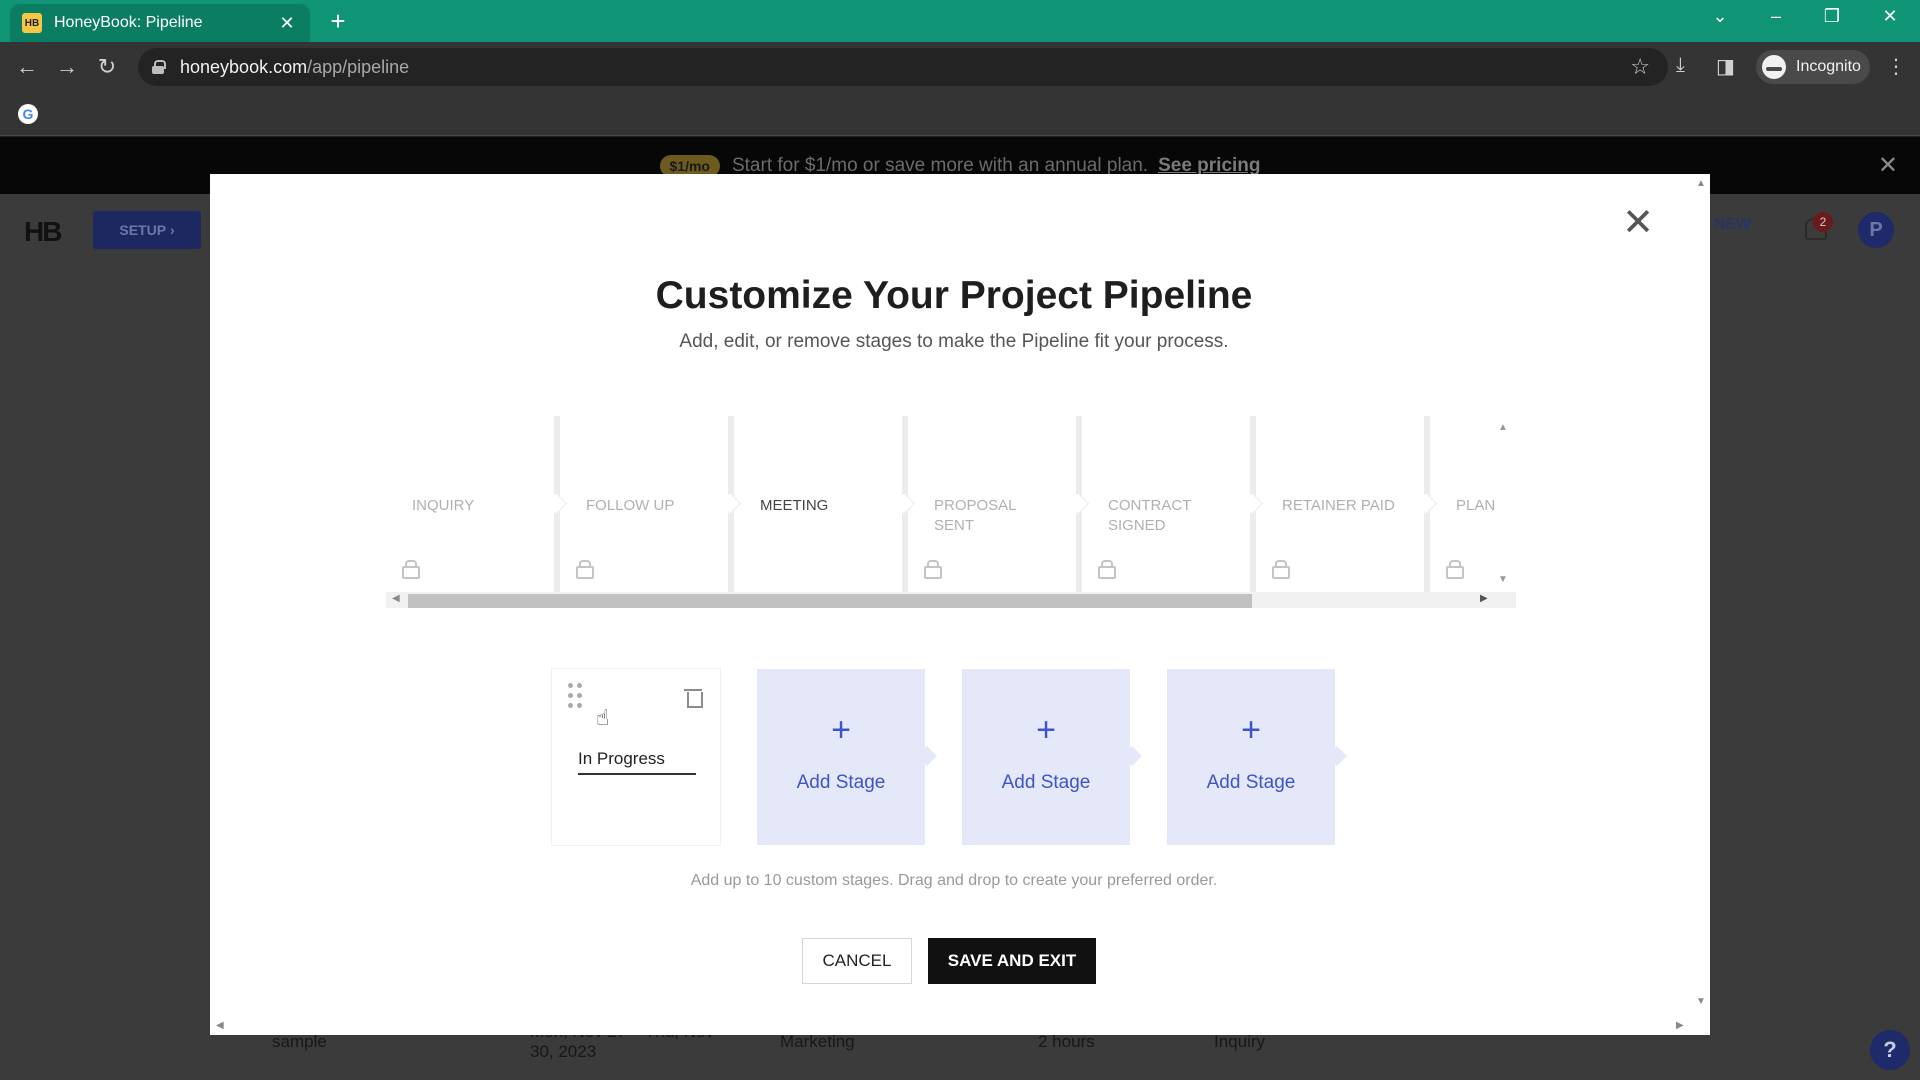 This screenshot has height=1080, width=1920. What do you see at coordinates (28, 114) in the screenshot?
I see `google-icon: G` at bounding box center [28, 114].